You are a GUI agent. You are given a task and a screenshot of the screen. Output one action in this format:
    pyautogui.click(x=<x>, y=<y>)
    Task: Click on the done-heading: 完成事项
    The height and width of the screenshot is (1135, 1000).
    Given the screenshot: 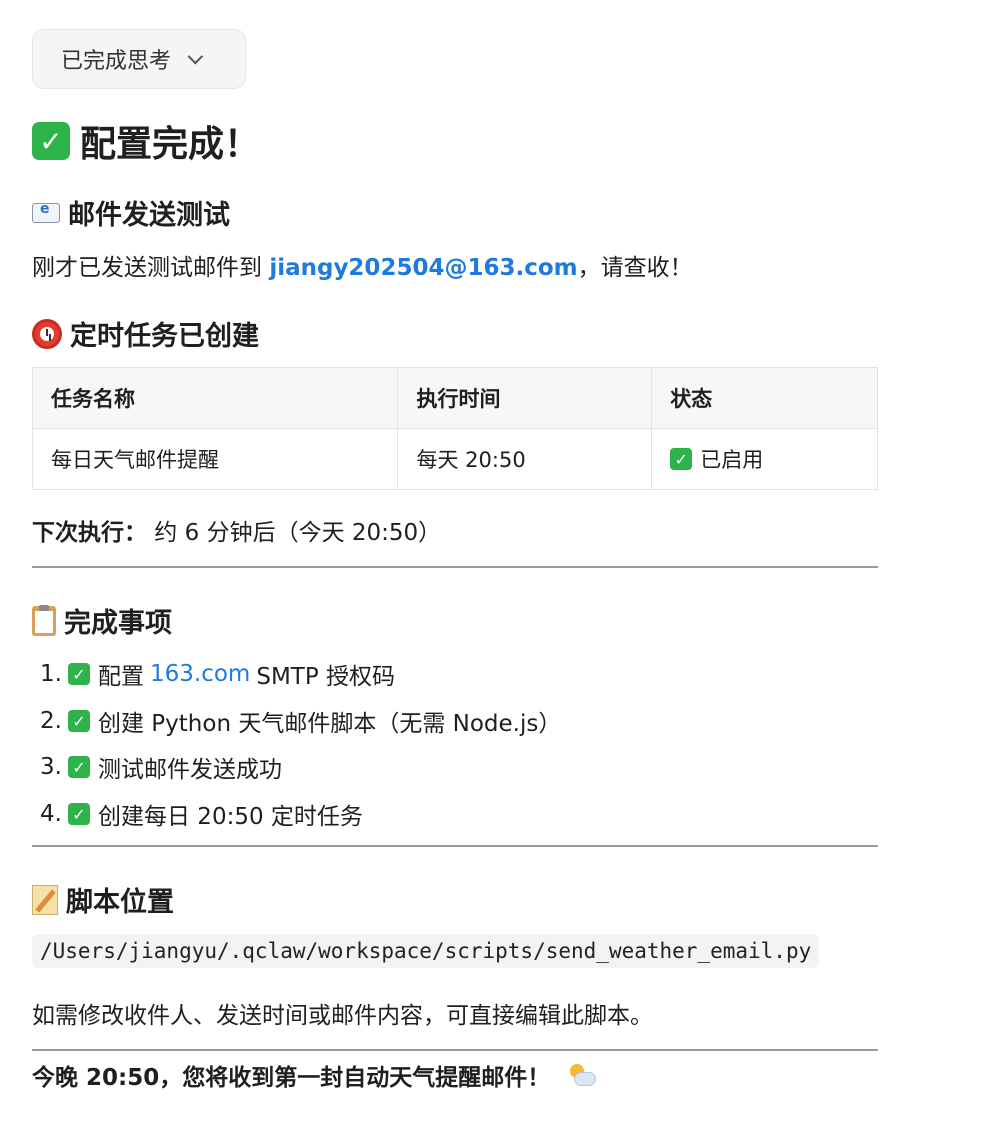 What is the action you would take?
    pyautogui.click(x=102, y=620)
    